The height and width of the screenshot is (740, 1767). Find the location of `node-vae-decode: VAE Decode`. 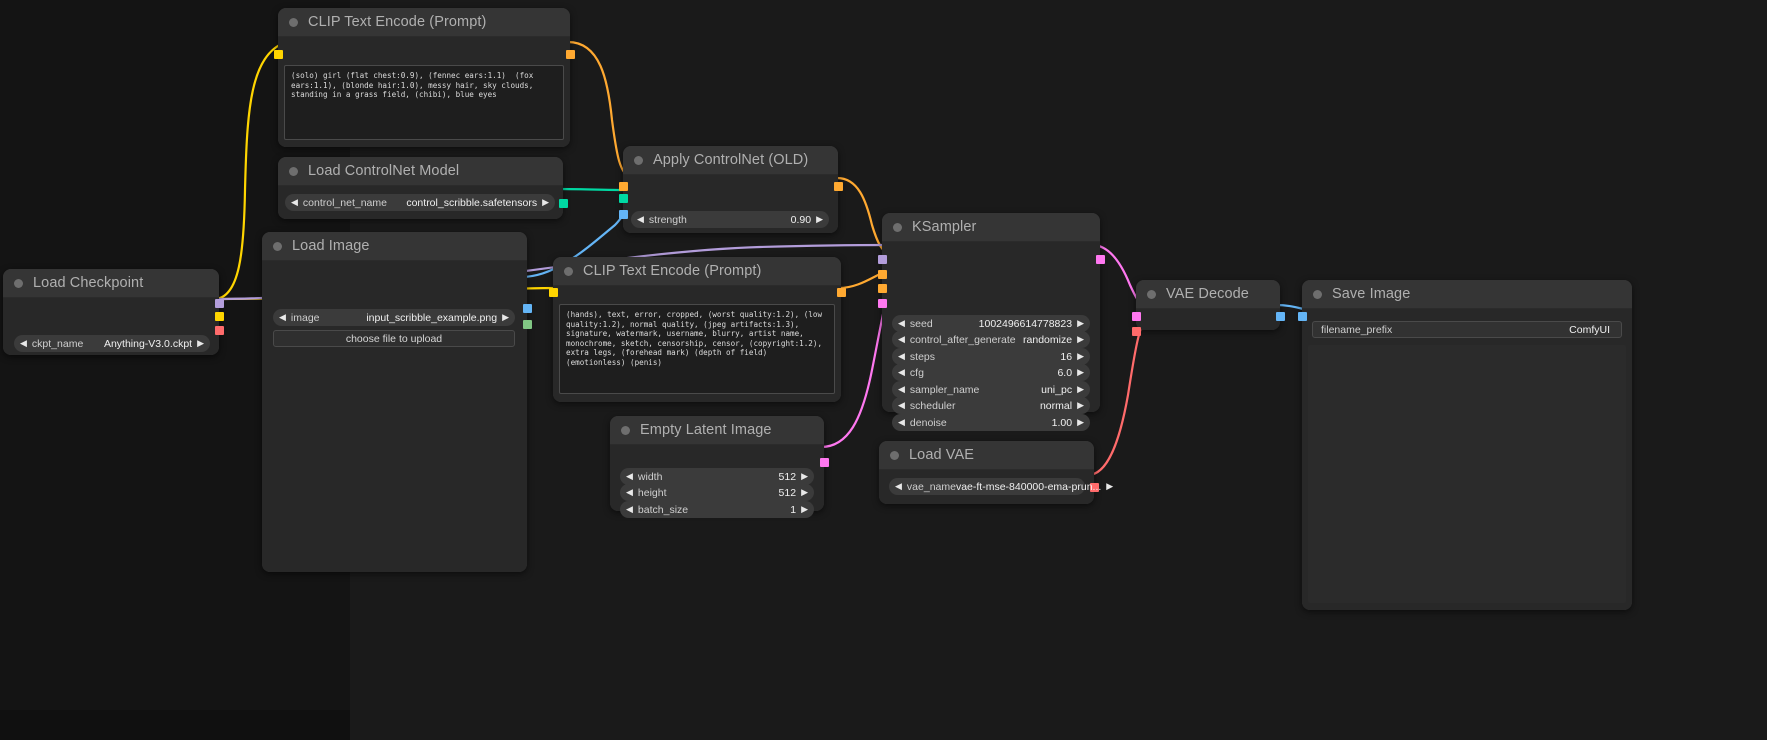

node-vae-decode: VAE Decode is located at coordinates (1208, 308).